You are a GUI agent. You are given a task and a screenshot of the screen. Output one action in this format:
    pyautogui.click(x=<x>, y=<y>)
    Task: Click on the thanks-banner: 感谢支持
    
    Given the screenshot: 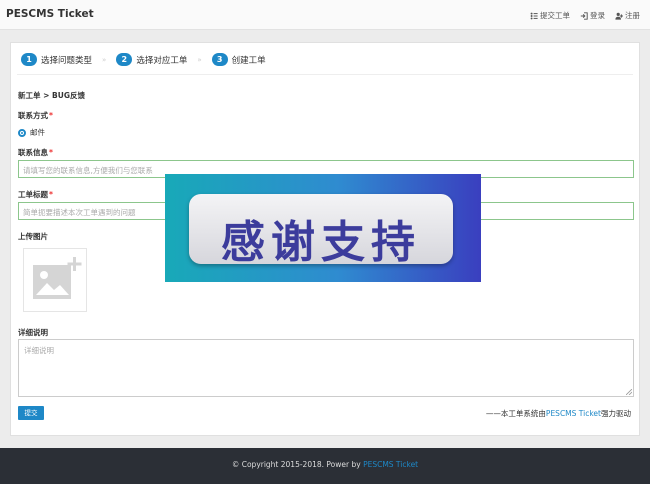 What is the action you would take?
    pyautogui.click(x=323, y=228)
    